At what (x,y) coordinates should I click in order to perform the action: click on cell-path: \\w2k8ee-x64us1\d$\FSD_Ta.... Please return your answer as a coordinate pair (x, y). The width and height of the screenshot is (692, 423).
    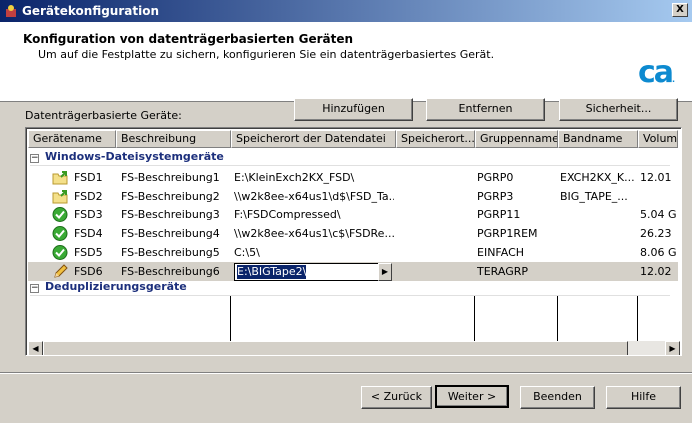
    Looking at the image, I should click on (314, 196).